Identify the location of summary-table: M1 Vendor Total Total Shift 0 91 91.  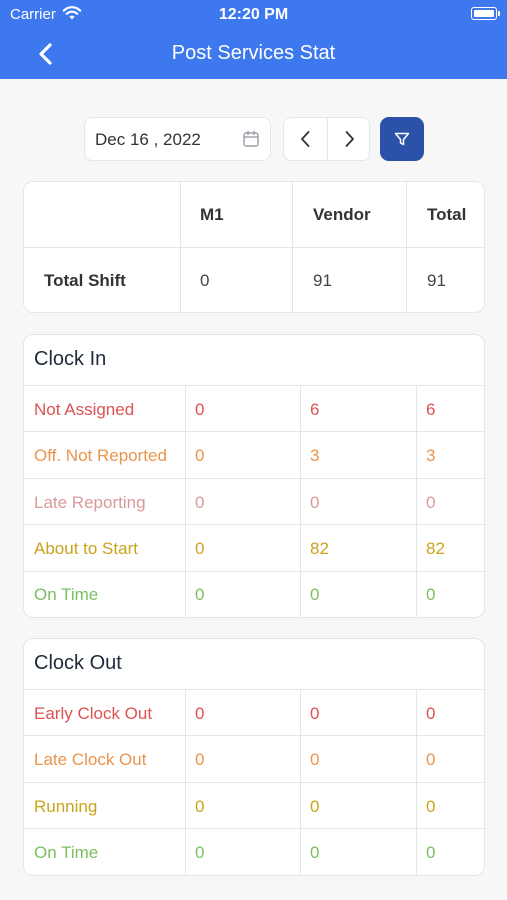
(254, 247).